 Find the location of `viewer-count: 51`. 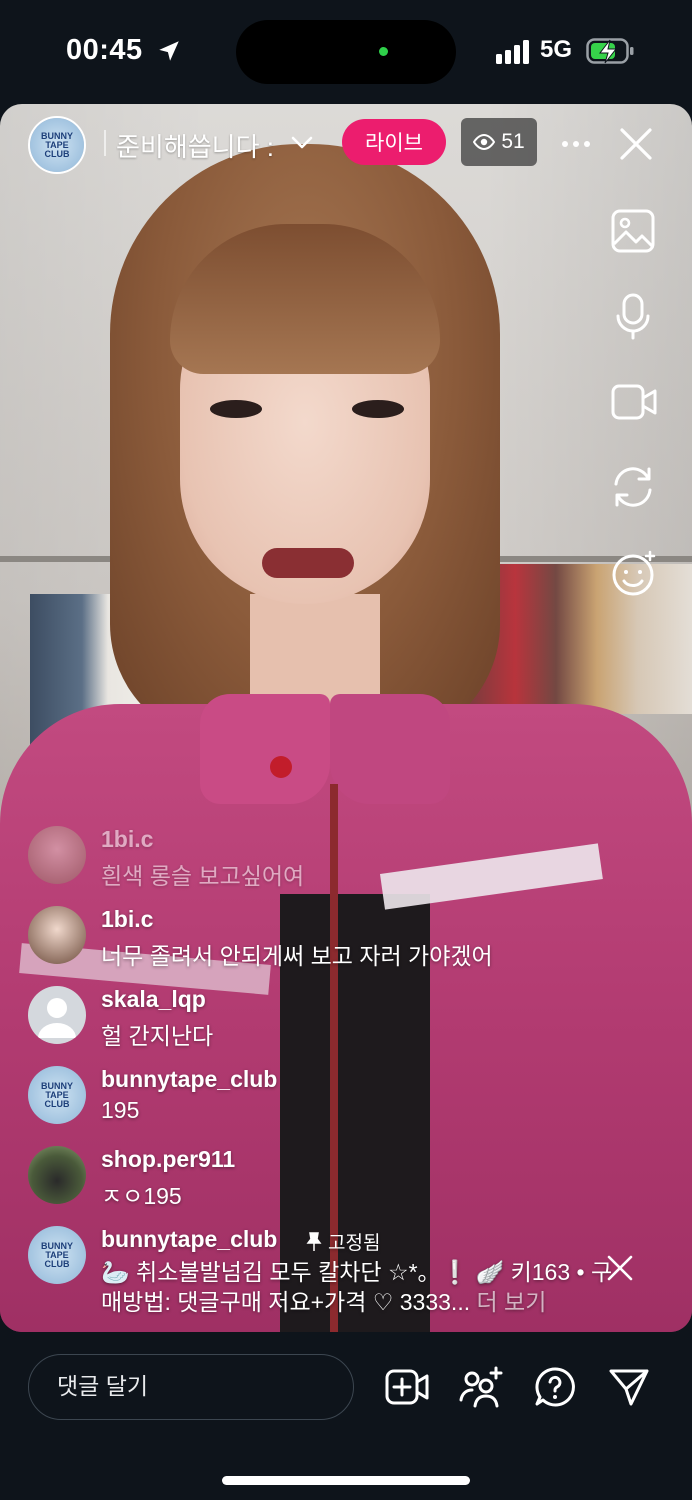

viewer-count: 51 is located at coordinates (499, 142).